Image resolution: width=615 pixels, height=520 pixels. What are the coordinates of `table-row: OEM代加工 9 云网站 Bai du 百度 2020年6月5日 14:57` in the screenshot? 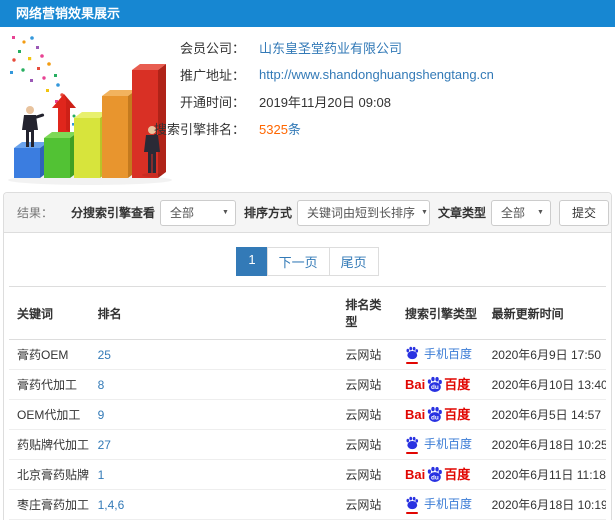 It's located at (307, 414).